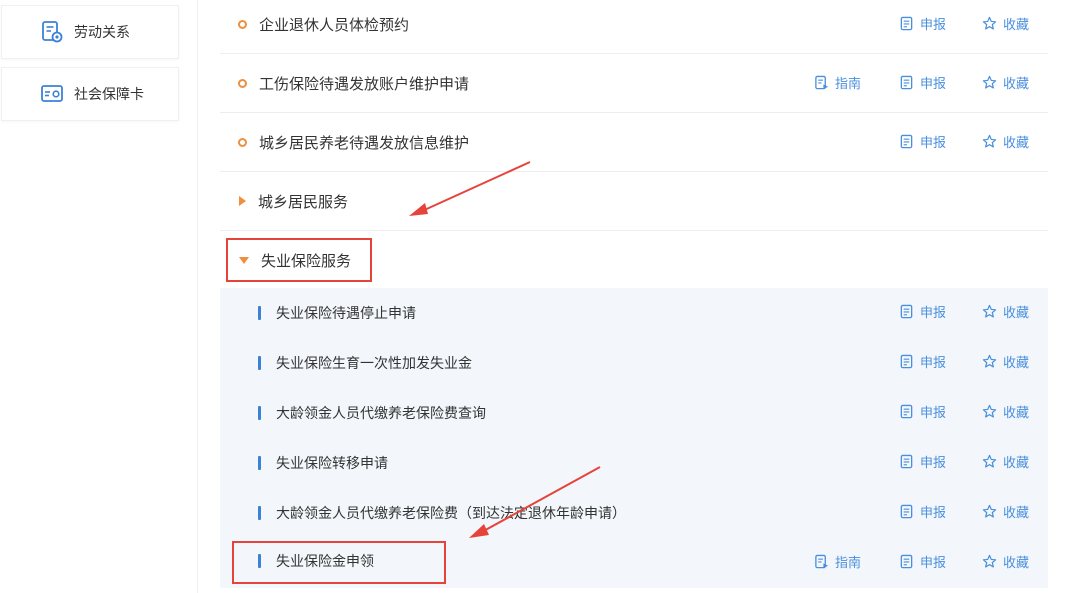 This screenshot has height=593, width=1080. What do you see at coordinates (242, 201) in the screenshot?
I see `caret-right-icon` at bounding box center [242, 201].